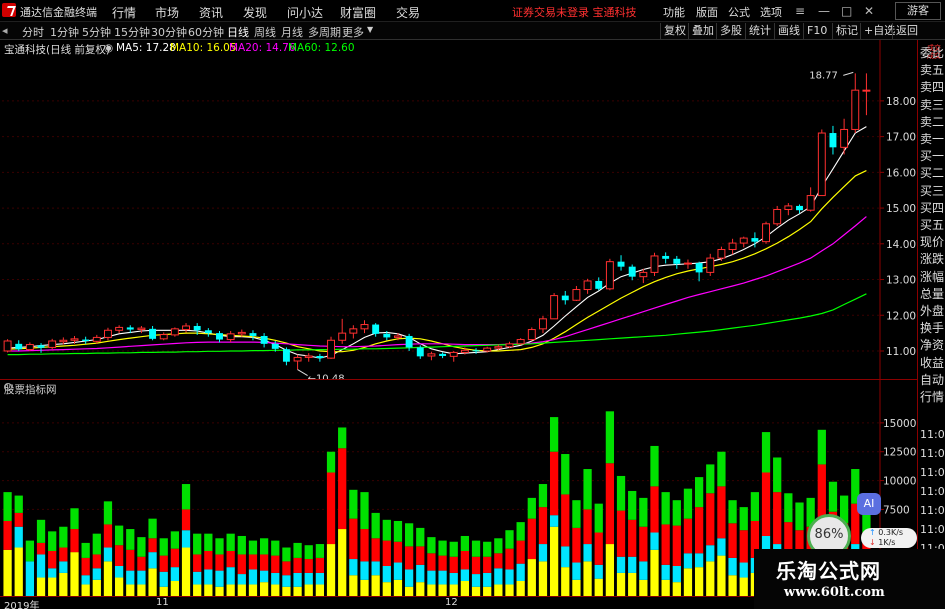 The width and height of the screenshot is (945, 609). I want to click on indicator-settings-icon, so click(8, 387).